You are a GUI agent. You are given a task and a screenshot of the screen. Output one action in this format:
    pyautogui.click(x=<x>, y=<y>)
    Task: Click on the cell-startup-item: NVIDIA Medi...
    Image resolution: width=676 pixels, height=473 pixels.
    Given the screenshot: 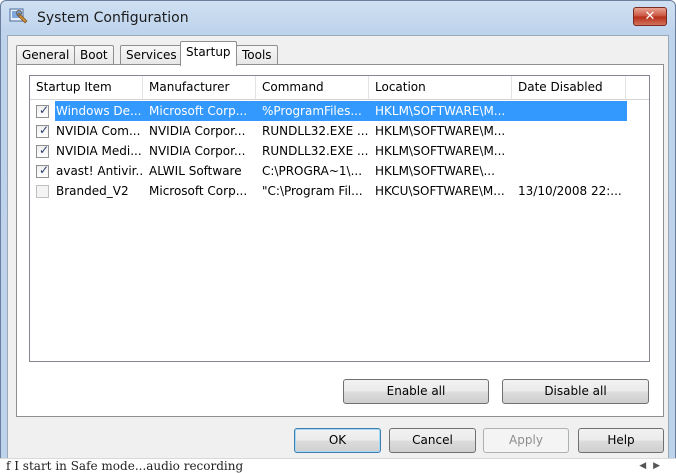 What is the action you would take?
    pyautogui.click(x=99, y=151)
    